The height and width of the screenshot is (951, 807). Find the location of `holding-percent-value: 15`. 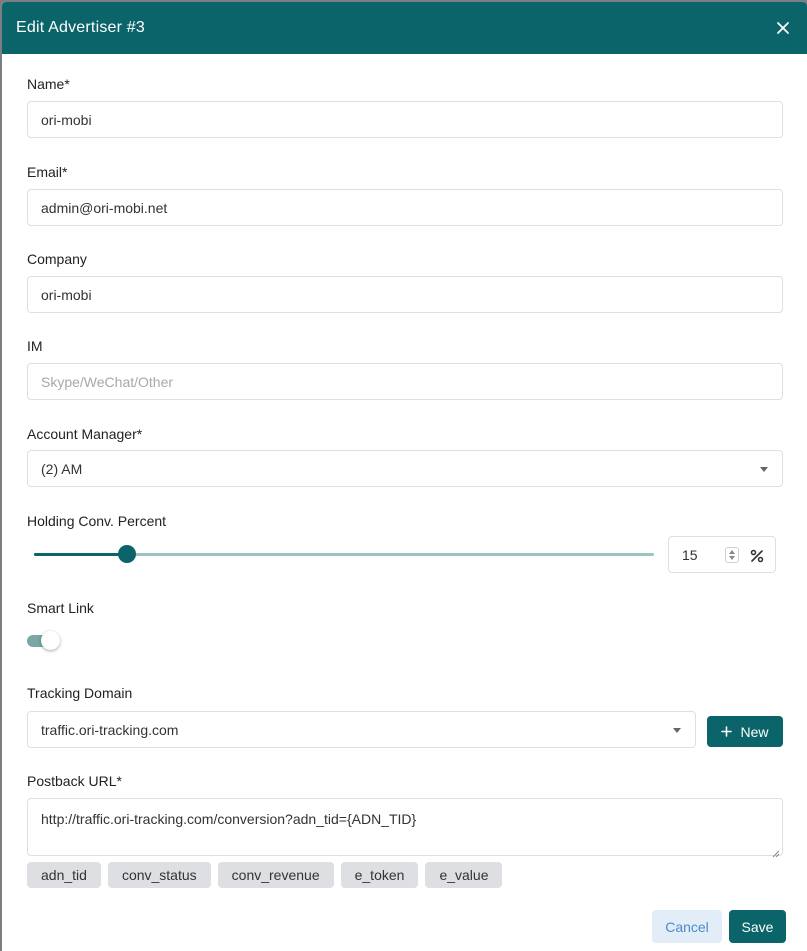

holding-percent-value: 15 is located at coordinates (690, 554).